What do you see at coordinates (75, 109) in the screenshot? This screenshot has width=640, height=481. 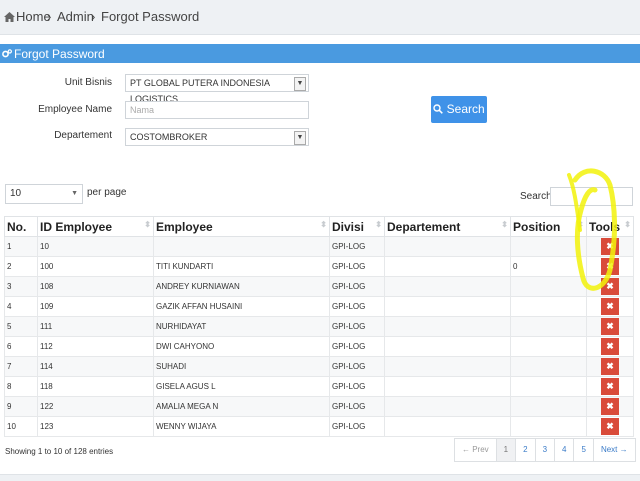 I see `employee-name-label: Employee Name` at bounding box center [75, 109].